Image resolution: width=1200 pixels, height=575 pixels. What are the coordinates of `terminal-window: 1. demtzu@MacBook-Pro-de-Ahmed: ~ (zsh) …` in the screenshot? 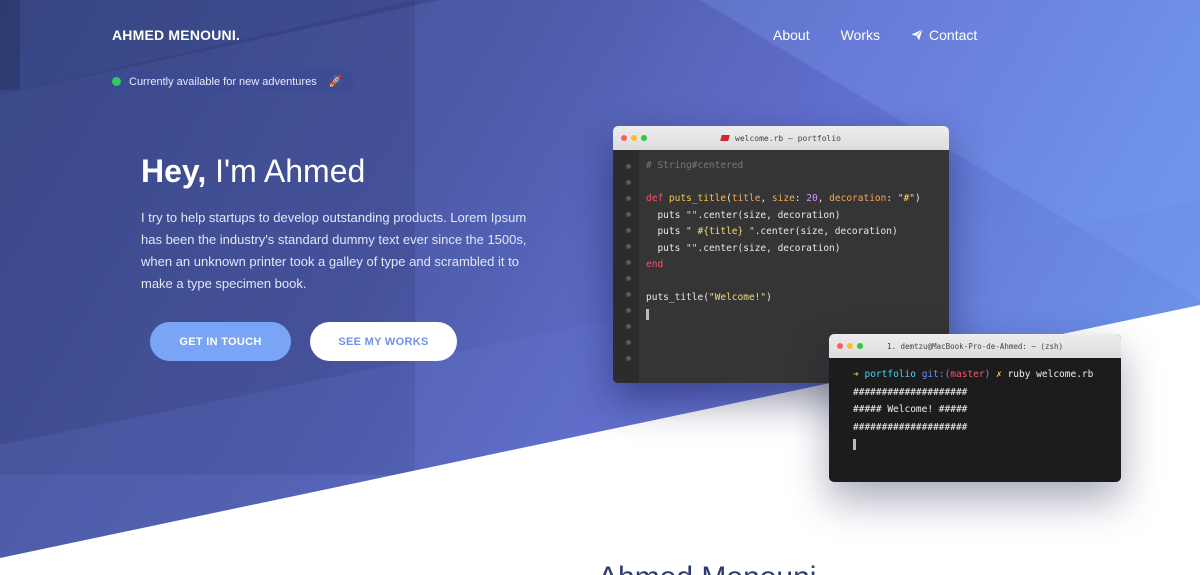 It's located at (975, 408).